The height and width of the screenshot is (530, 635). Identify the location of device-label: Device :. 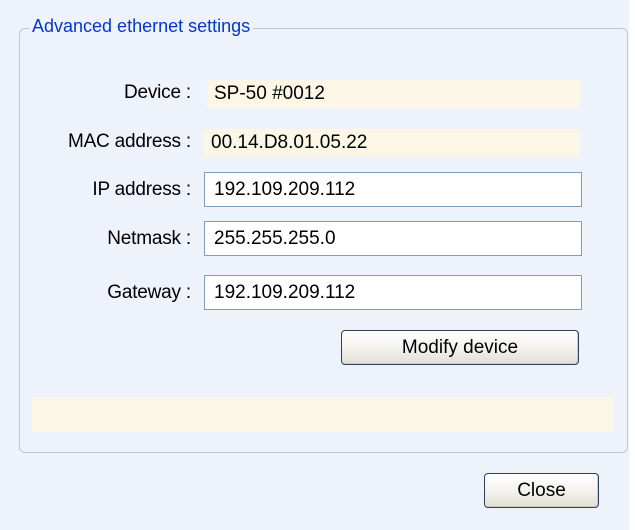
(157, 92).